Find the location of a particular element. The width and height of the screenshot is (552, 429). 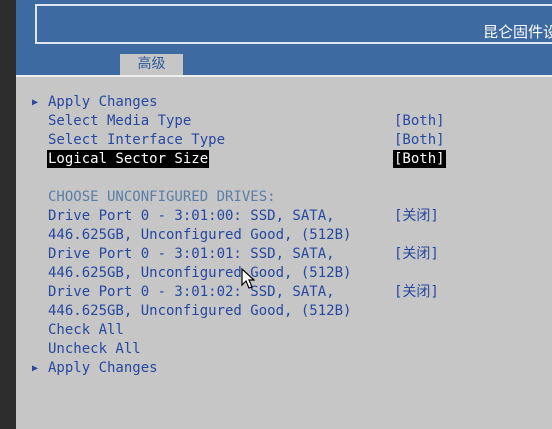

logical-sector-size-label: Logical Sector Size is located at coordinates (128, 159).